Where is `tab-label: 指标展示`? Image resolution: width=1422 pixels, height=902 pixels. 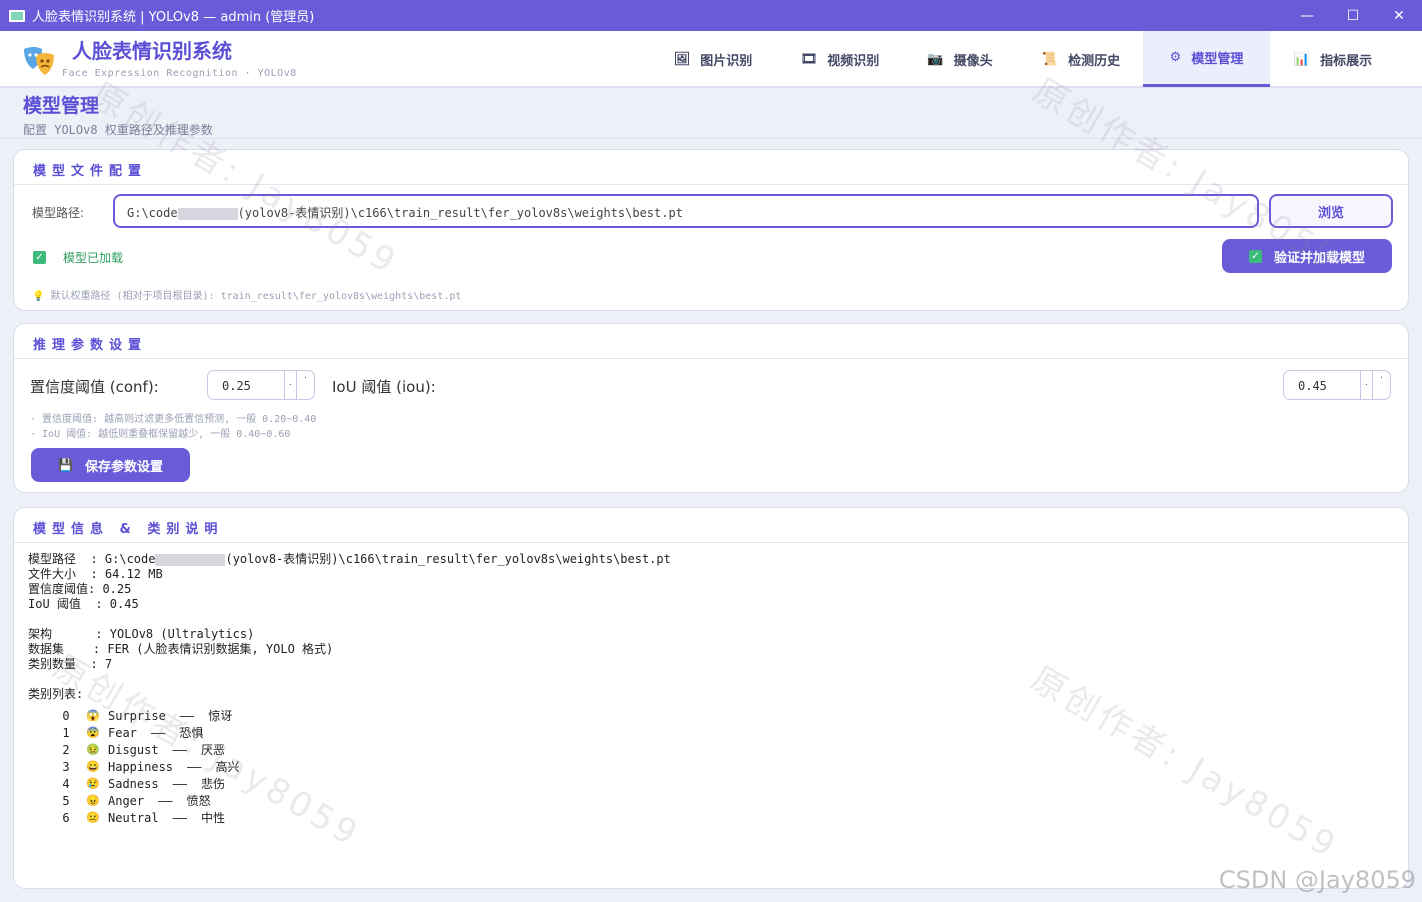
tab-label: 指标展示 is located at coordinates (1346, 61).